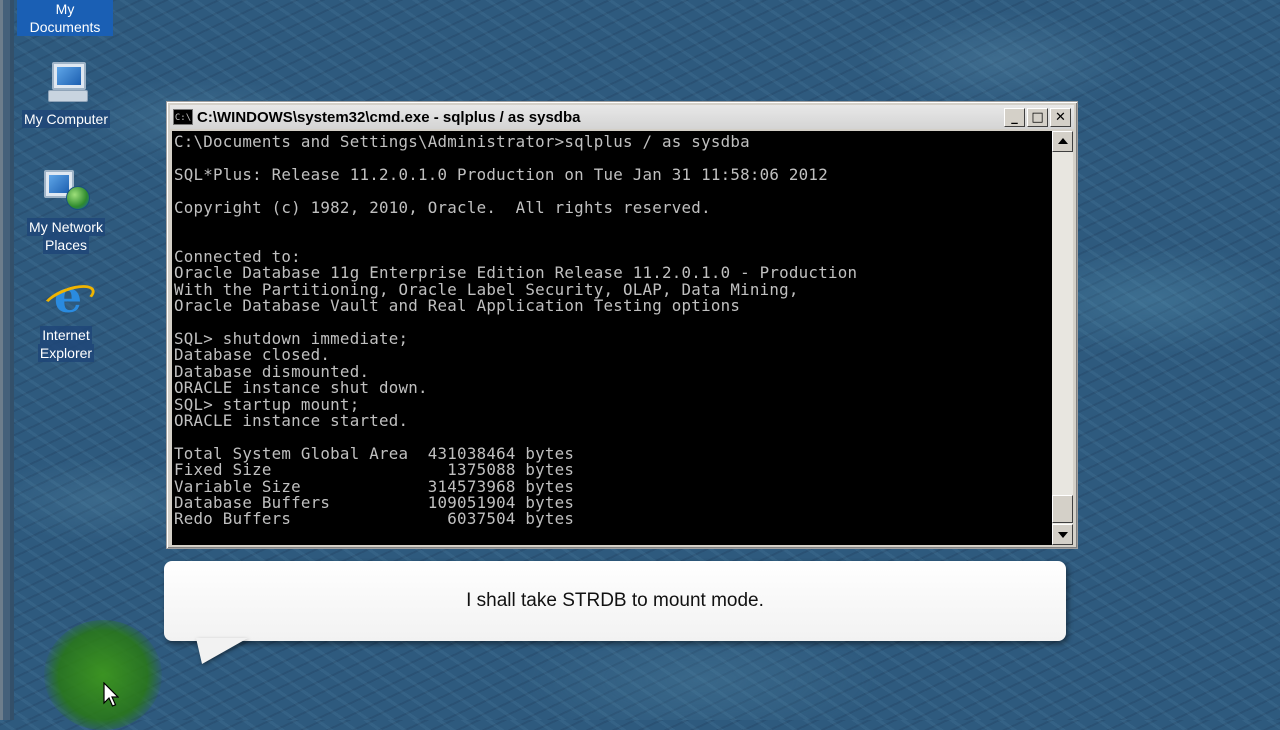  What do you see at coordinates (66, 335) in the screenshot?
I see `internet-explorer-label-line1: Internet` at bounding box center [66, 335].